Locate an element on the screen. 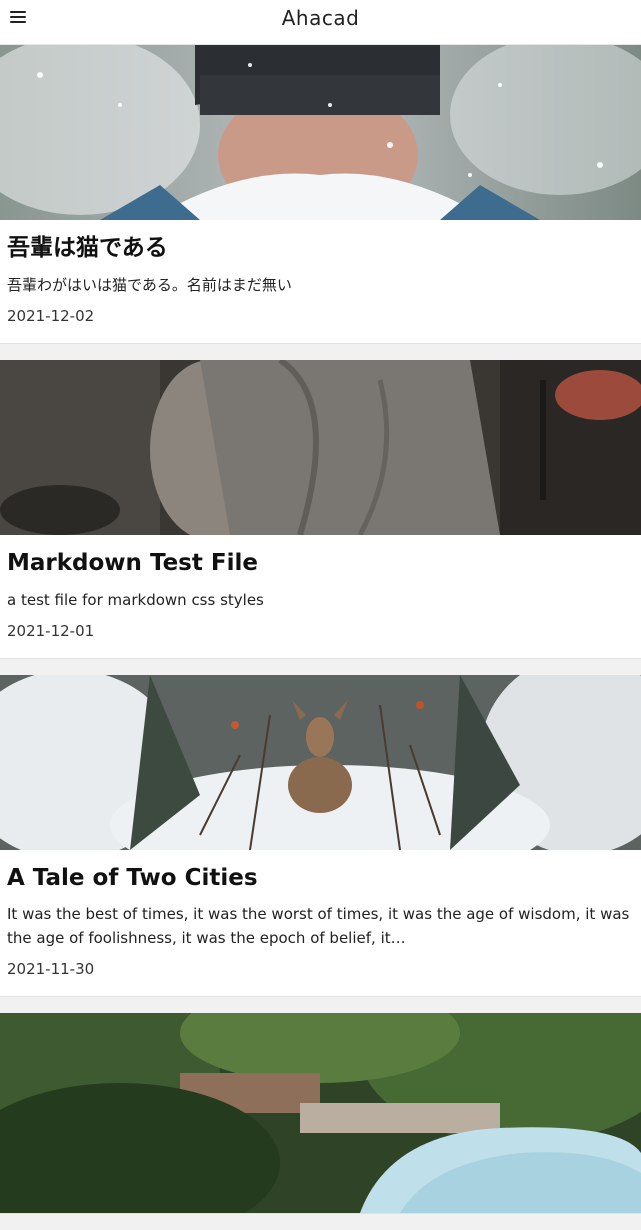 The width and height of the screenshot is (641, 1230). post-excerpt: 吾輩わがはいは猫である。名前はまだ無い is located at coordinates (149, 284).